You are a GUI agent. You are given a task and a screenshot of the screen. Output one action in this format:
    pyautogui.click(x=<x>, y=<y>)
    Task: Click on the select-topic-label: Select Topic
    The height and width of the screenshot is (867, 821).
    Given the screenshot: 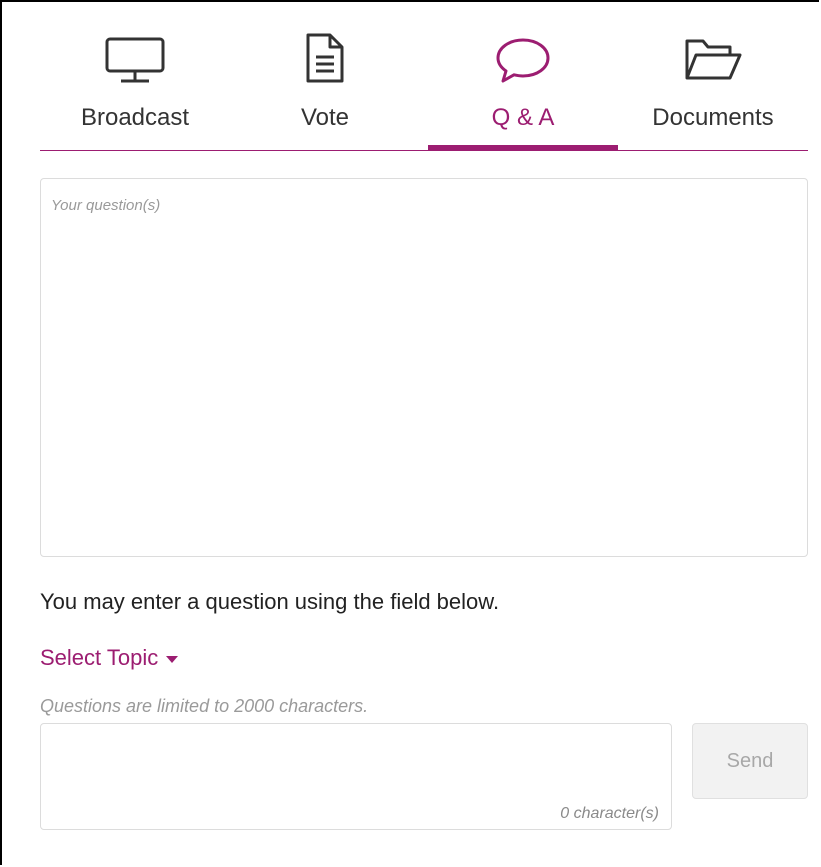 What is the action you would take?
    pyautogui.click(x=99, y=657)
    